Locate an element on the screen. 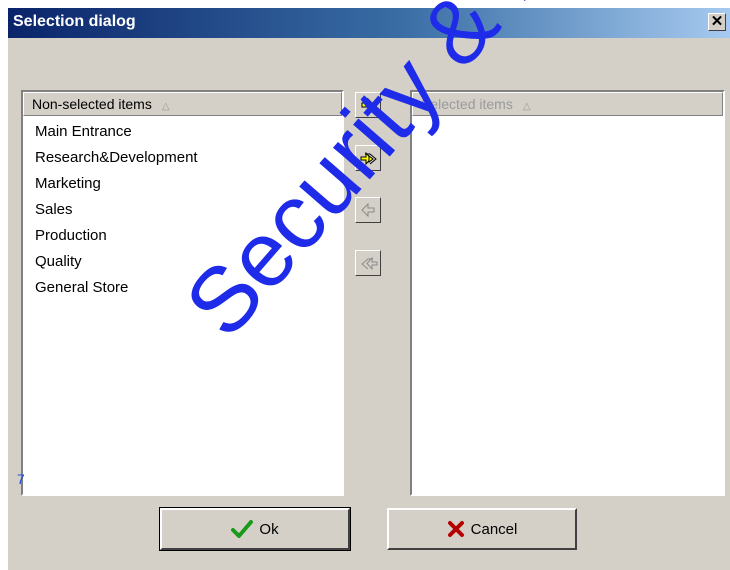 This screenshot has height=570, width=730. ok-button: Ok is located at coordinates (255, 529).